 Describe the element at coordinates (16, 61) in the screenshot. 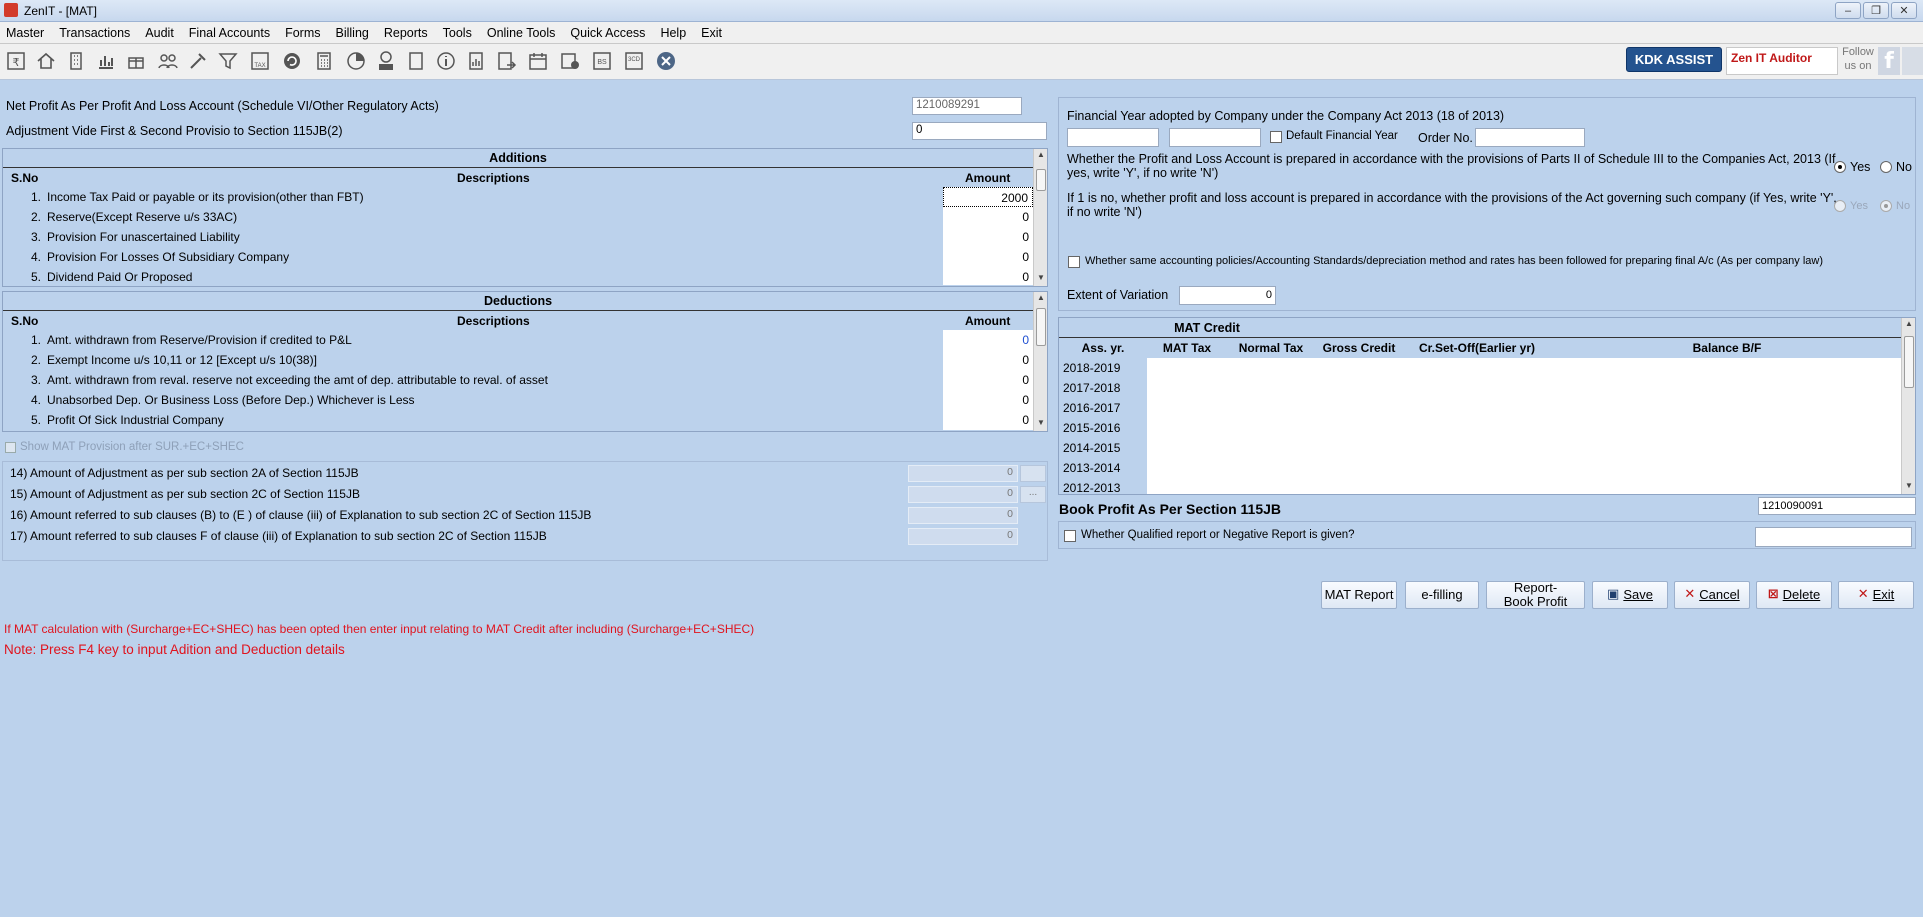

I see `rupee-icon: ₹` at that location.